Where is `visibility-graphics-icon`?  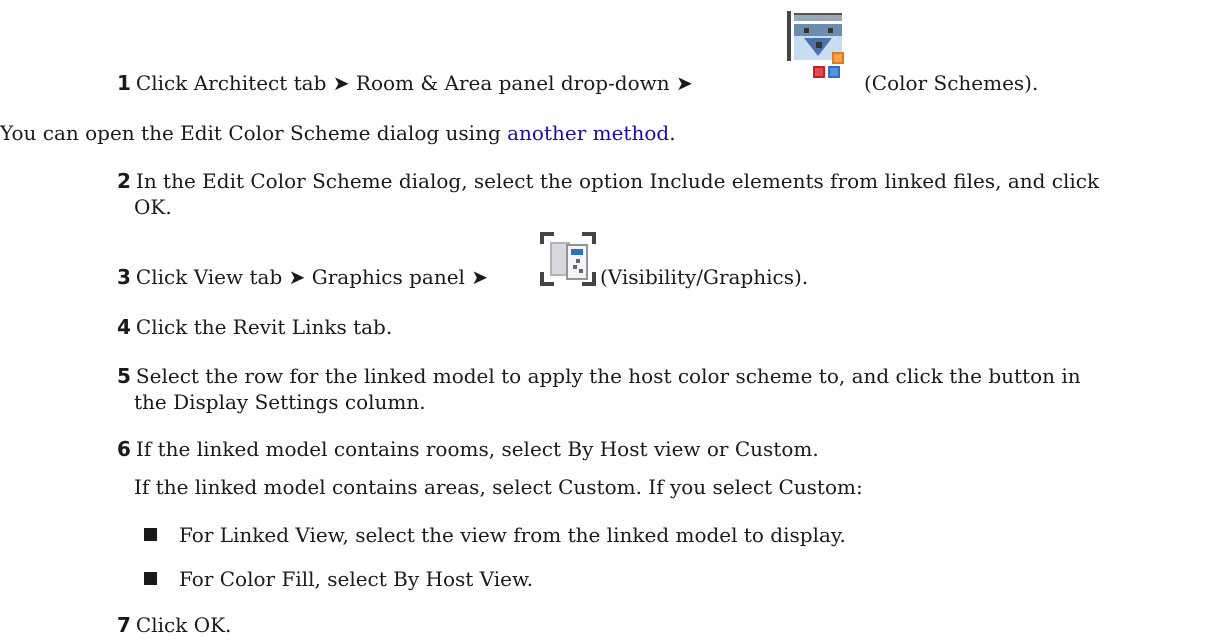
visibility-graphics-icon is located at coordinates (568, 259).